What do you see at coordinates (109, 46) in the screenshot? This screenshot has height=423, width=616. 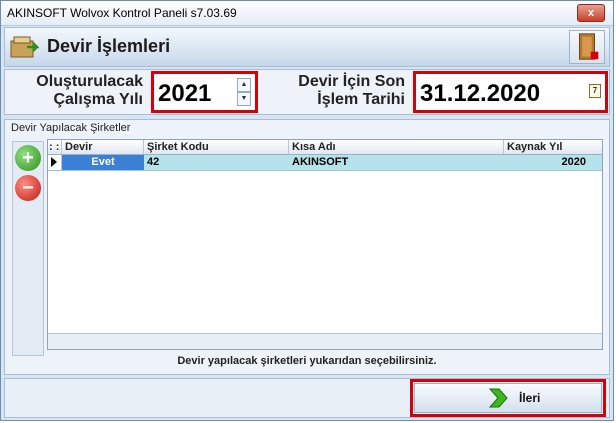 I see `page-title: Devir İşlemleri` at bounding box center [109, 46].